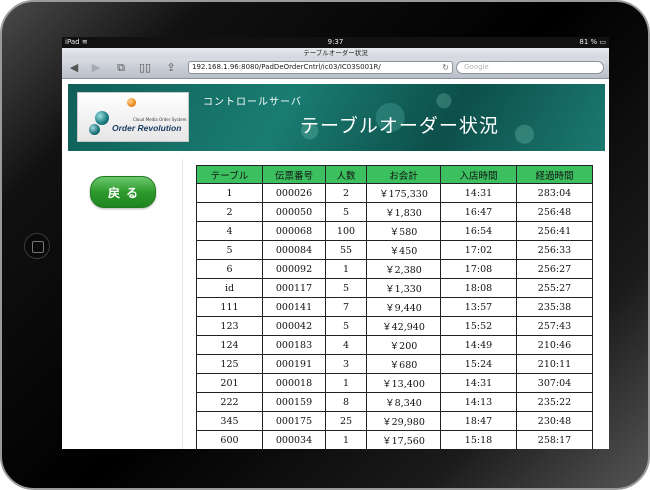 This screenshot has height=490, width=650. Describe the element at coordinates (182, 304) in the screenshot. I see `column-divider` at that location.